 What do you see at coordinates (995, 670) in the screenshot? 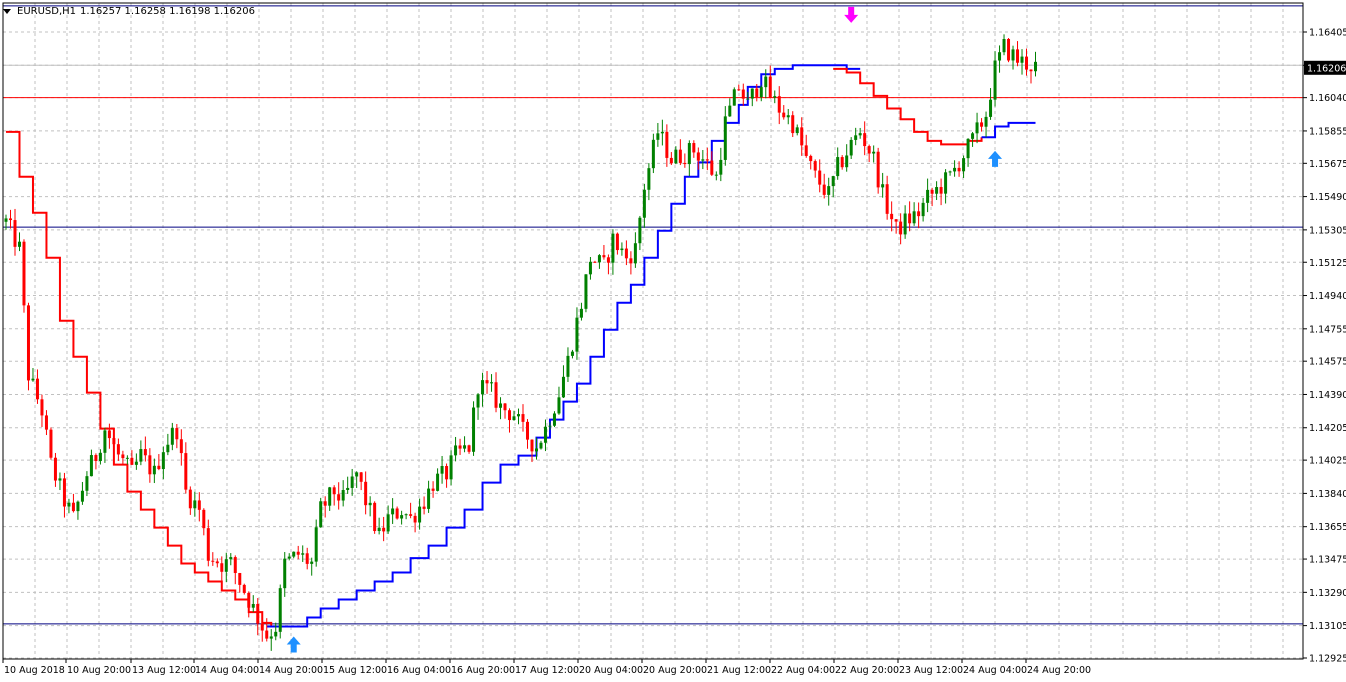
I see `x-tick-label: 24 Aug 04:00` at bounding box center [995, 670].